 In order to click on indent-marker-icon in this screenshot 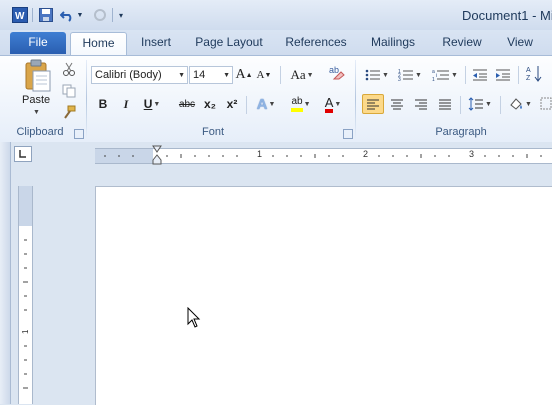, I will do `click(157, 156)`.